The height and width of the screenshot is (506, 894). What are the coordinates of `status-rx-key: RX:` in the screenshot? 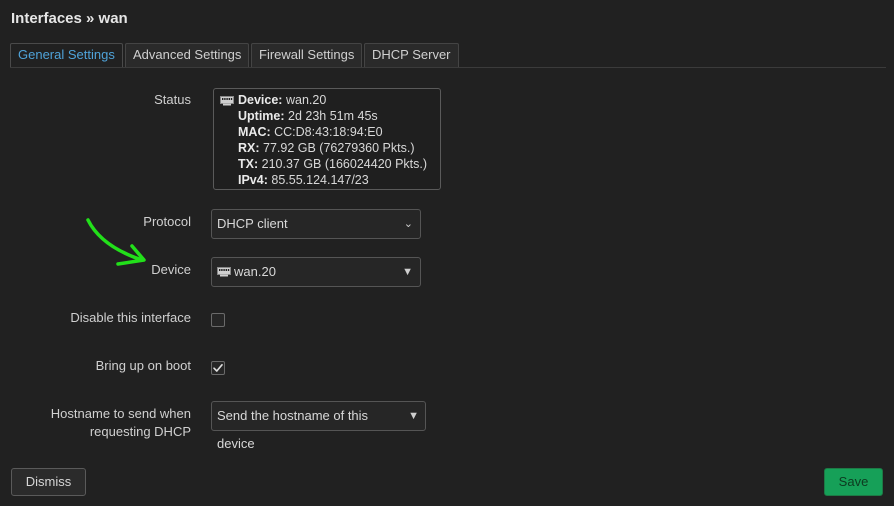 It's located at (249, 148).